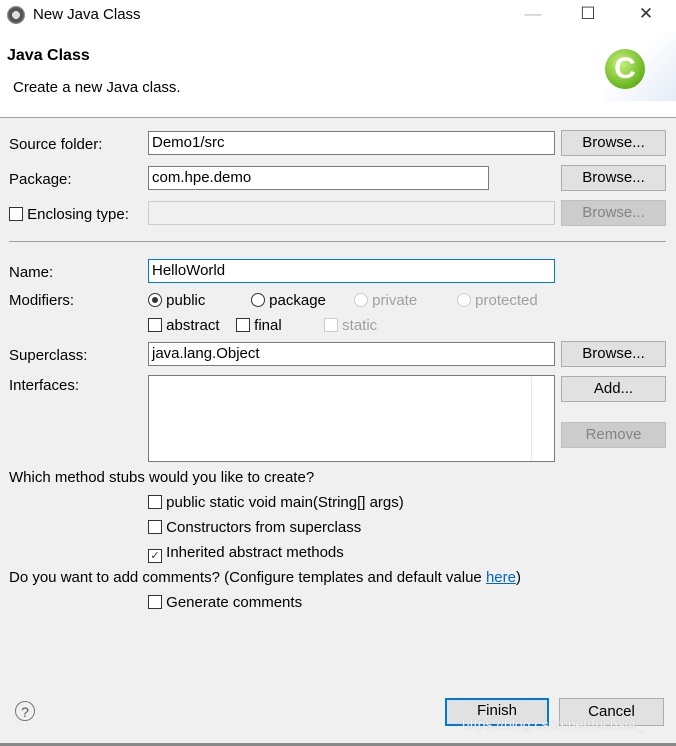 This screenshot has height=746, width=676. I want to click on static-checkbox-label: static, so click(360, 325).